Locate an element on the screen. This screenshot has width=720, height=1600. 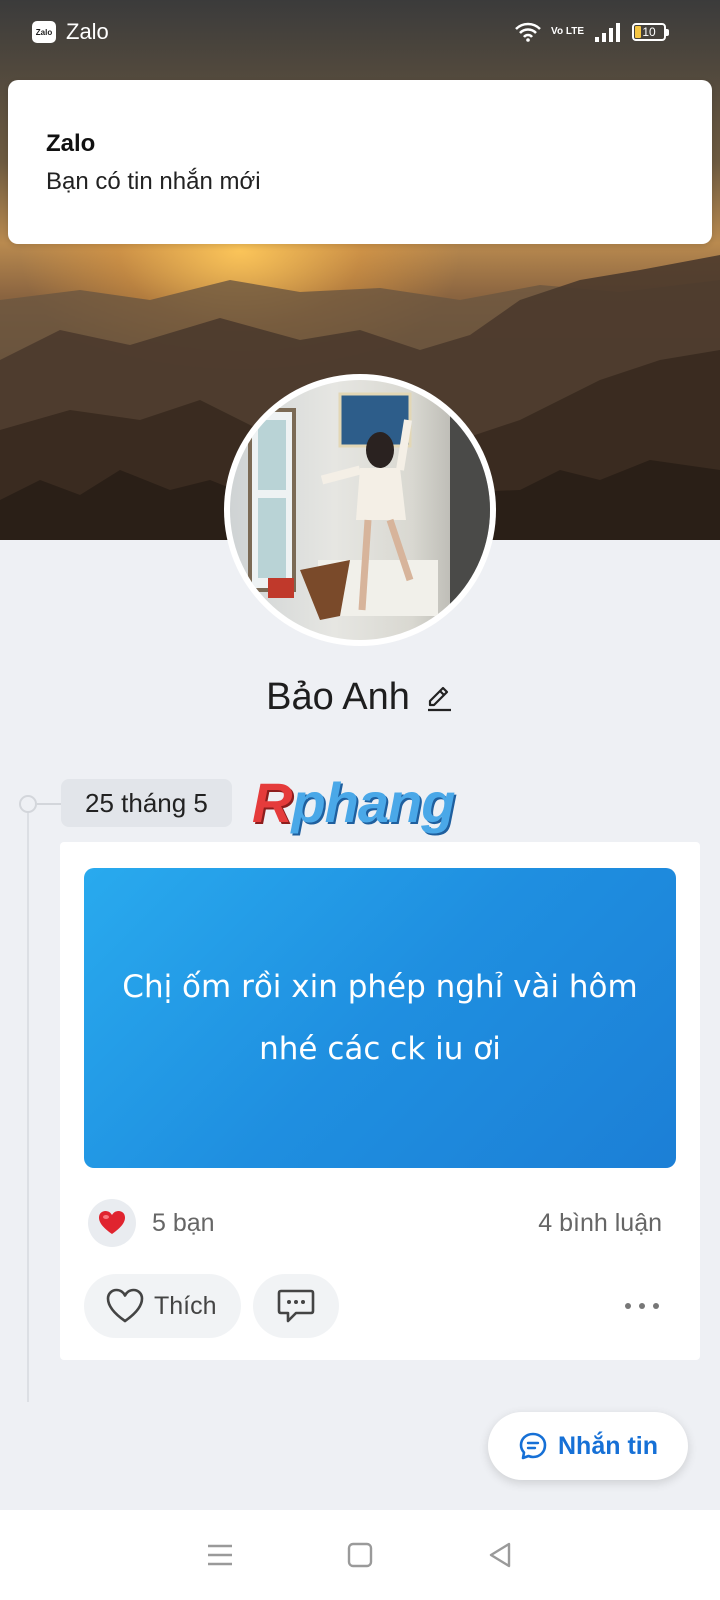
system-nav-bar is located at coordinates (360, 1555).